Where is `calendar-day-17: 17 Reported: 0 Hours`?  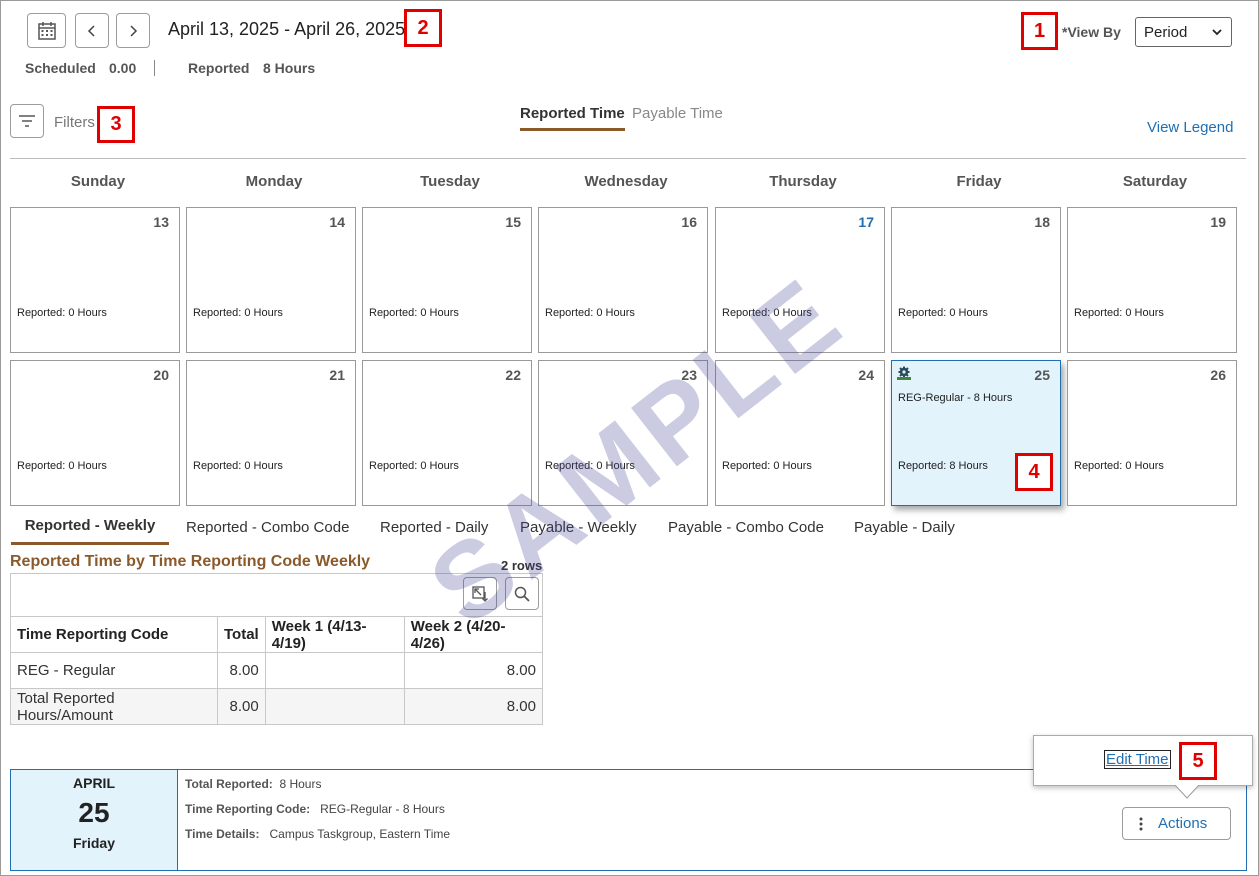
calendar-day-17: 17 Reported: 0 Hours is located at coordinates (800, 280).